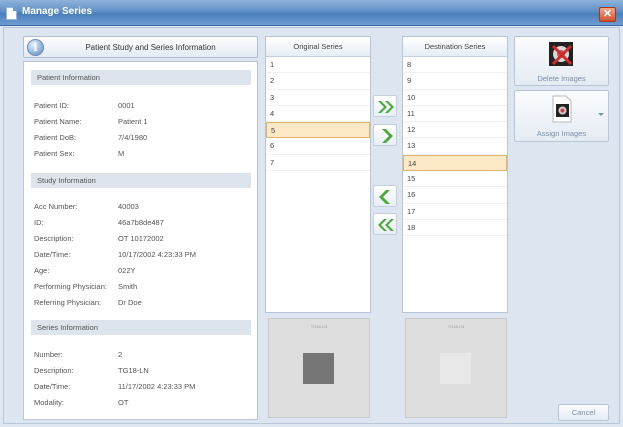  I want to click on list-item: 2, so click(318, 81).